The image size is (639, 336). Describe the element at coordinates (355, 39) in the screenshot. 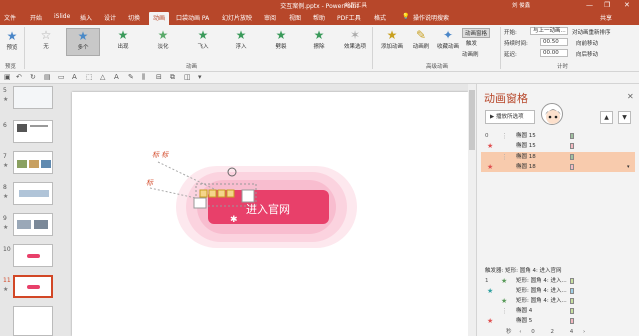

I see `effect-options-button: ✶ 效果选项` at that location.